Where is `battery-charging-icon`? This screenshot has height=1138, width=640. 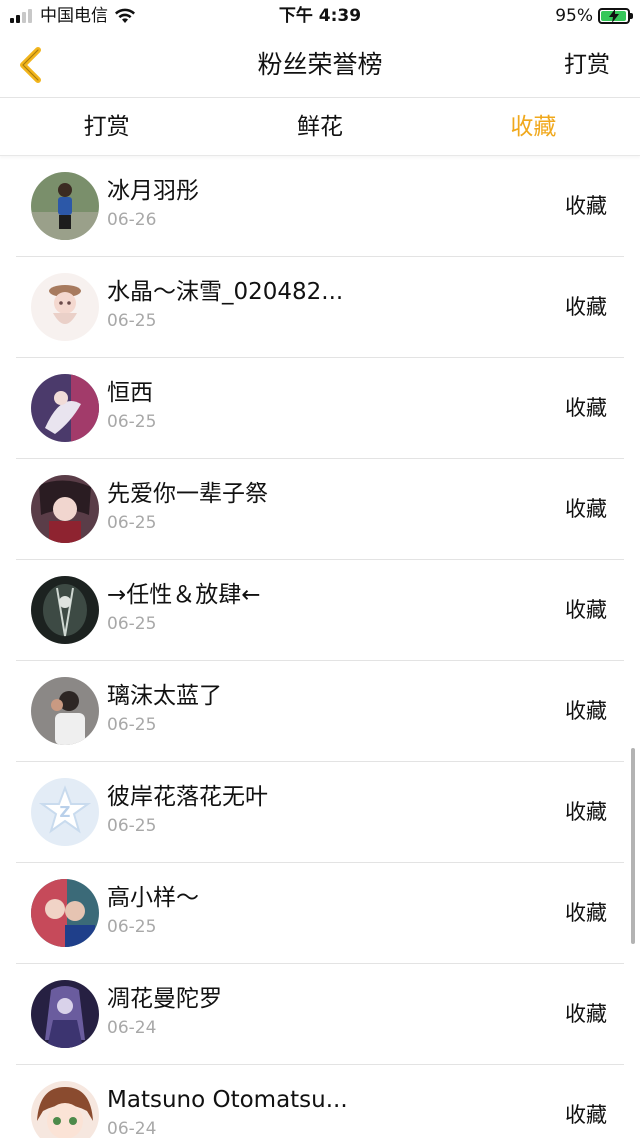
battery-charging-icon is located at coordinates (615, 16).